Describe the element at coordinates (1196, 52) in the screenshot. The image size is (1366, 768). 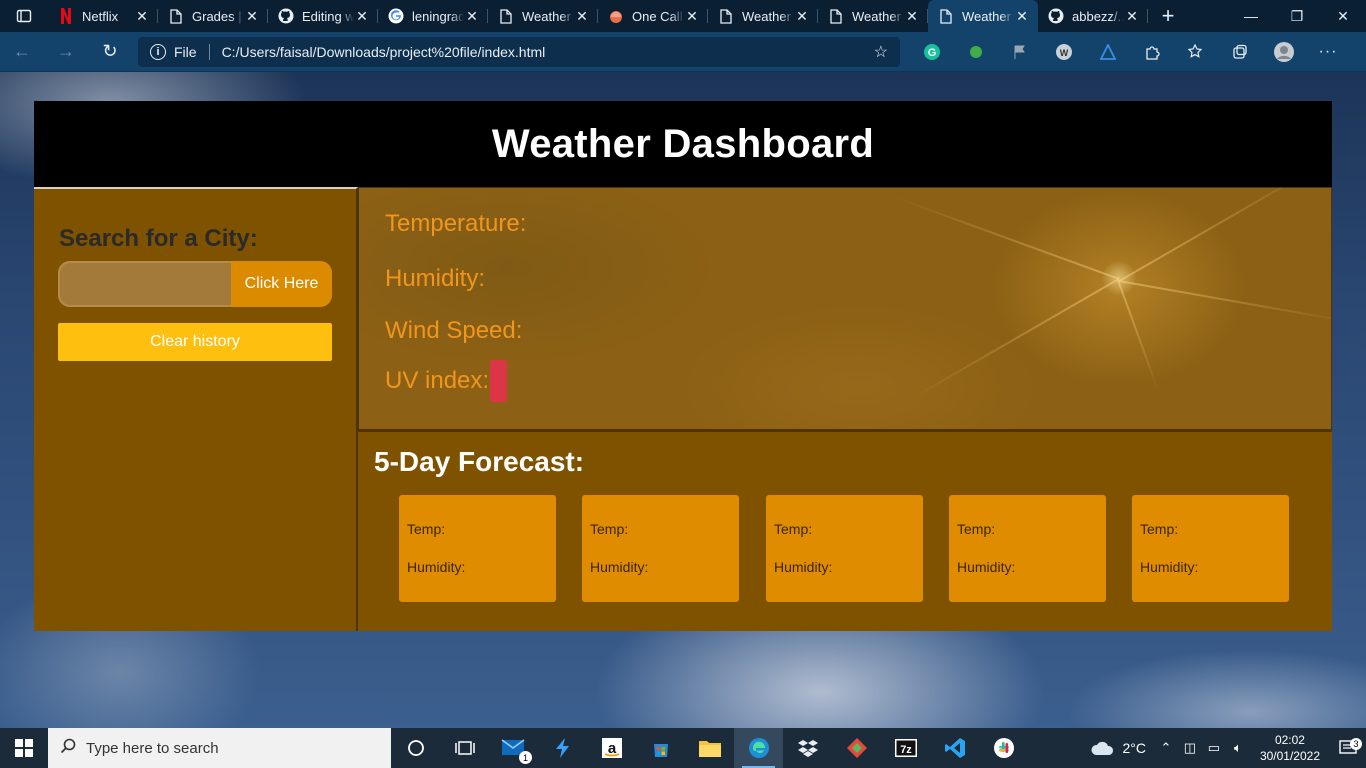
I see `favorites-icon` at that location.